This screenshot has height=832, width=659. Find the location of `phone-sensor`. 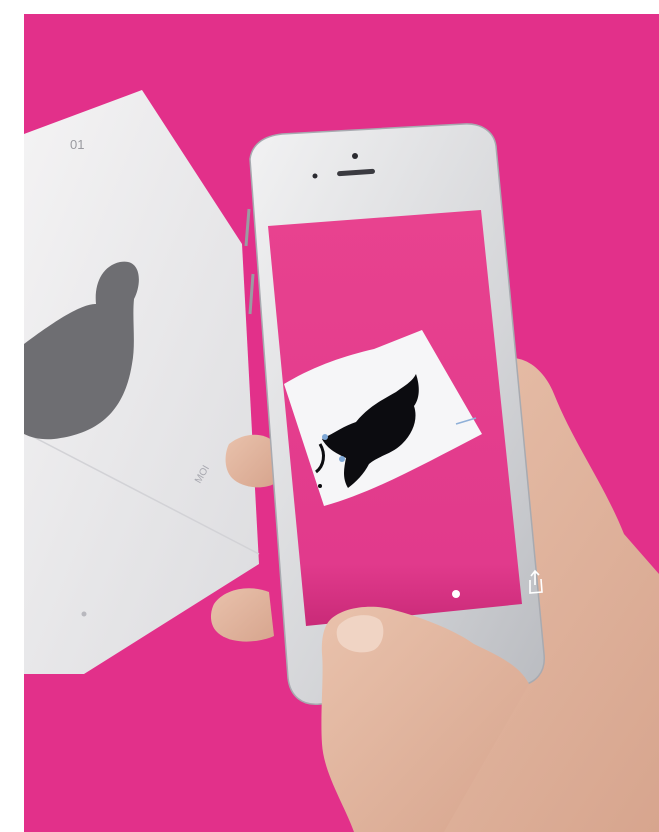

phone-sensor is located at coordinates (315, 176).